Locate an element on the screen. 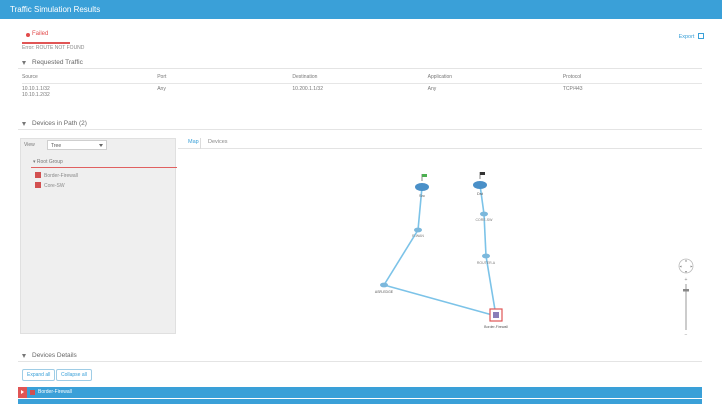 This screenshot has width=722, height=404. tab-devices: Devices is located at coordinates (218, 142).